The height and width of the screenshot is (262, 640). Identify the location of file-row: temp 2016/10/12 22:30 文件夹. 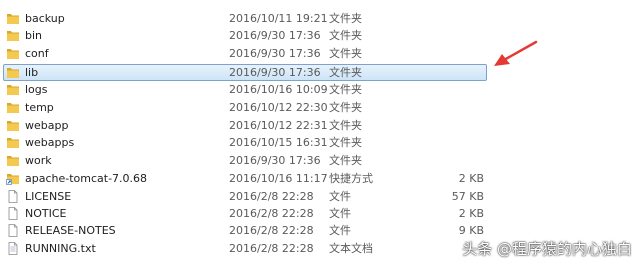
(245, 107).